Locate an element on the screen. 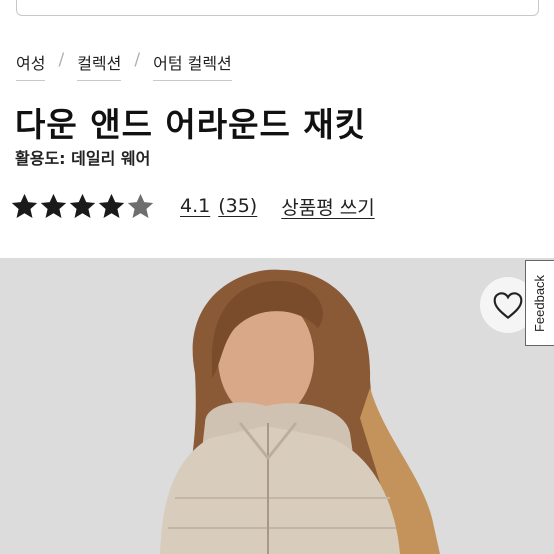  review-count: (35) is located at coordinates (237, 206).